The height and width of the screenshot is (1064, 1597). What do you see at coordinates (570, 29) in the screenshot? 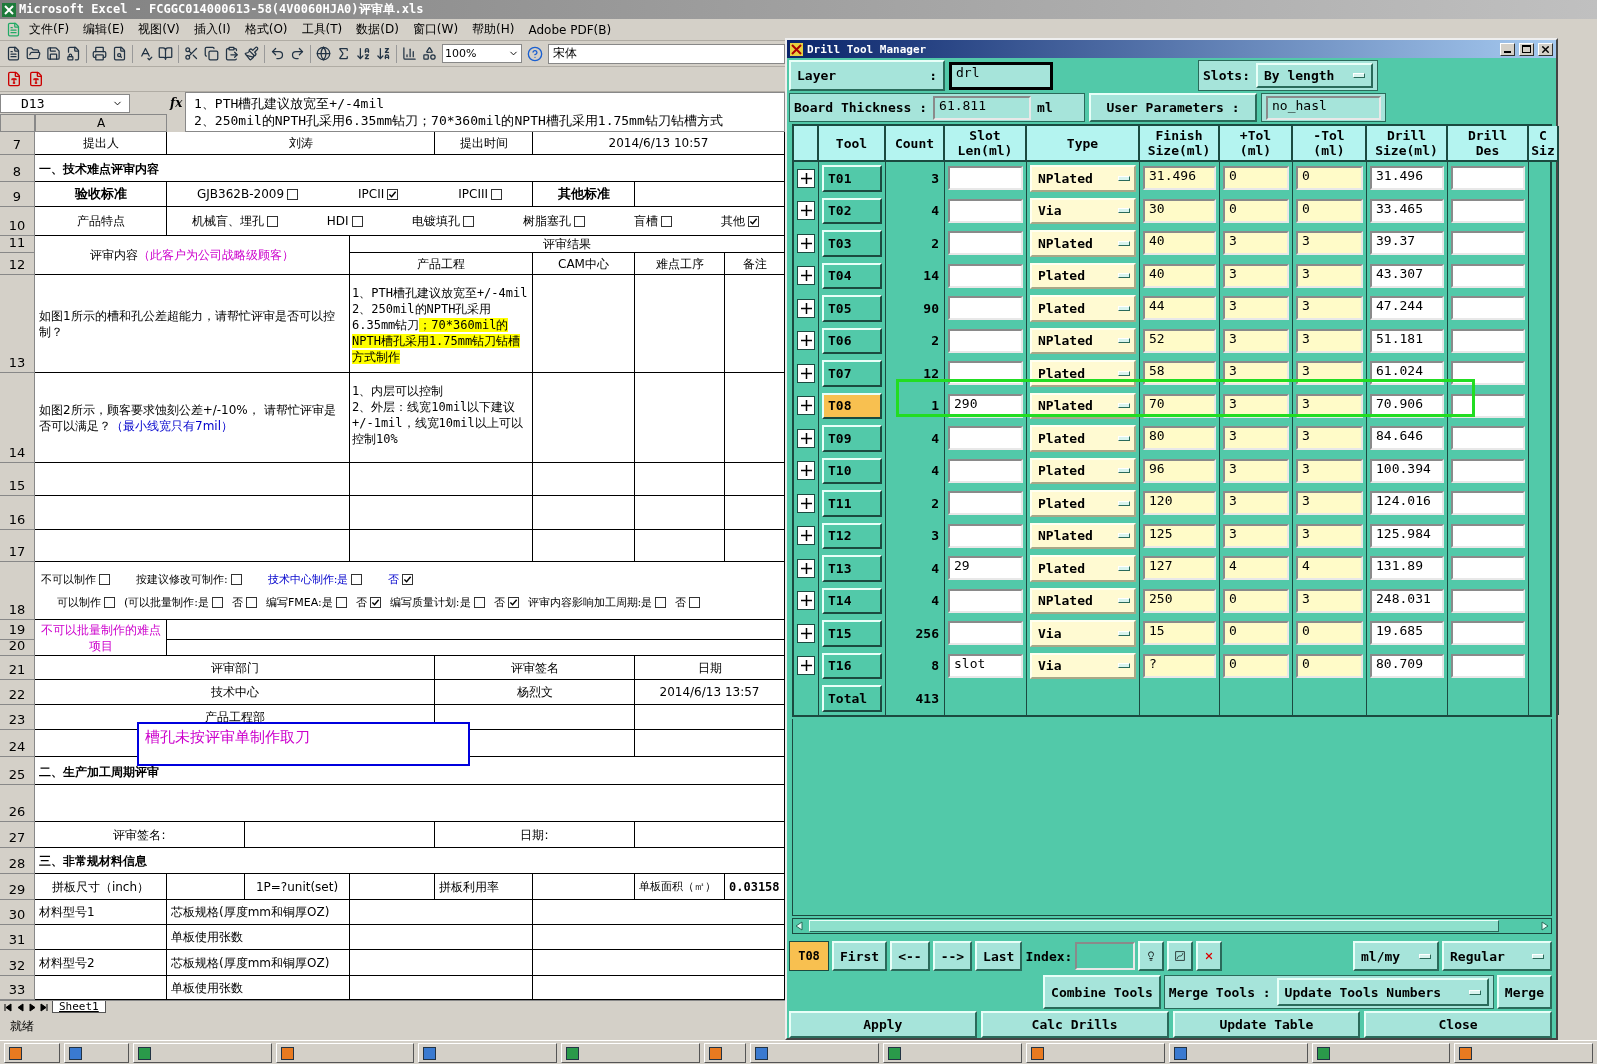
I see `menu-item: Adobe PDF(B)` at bounding box center [570, 29].